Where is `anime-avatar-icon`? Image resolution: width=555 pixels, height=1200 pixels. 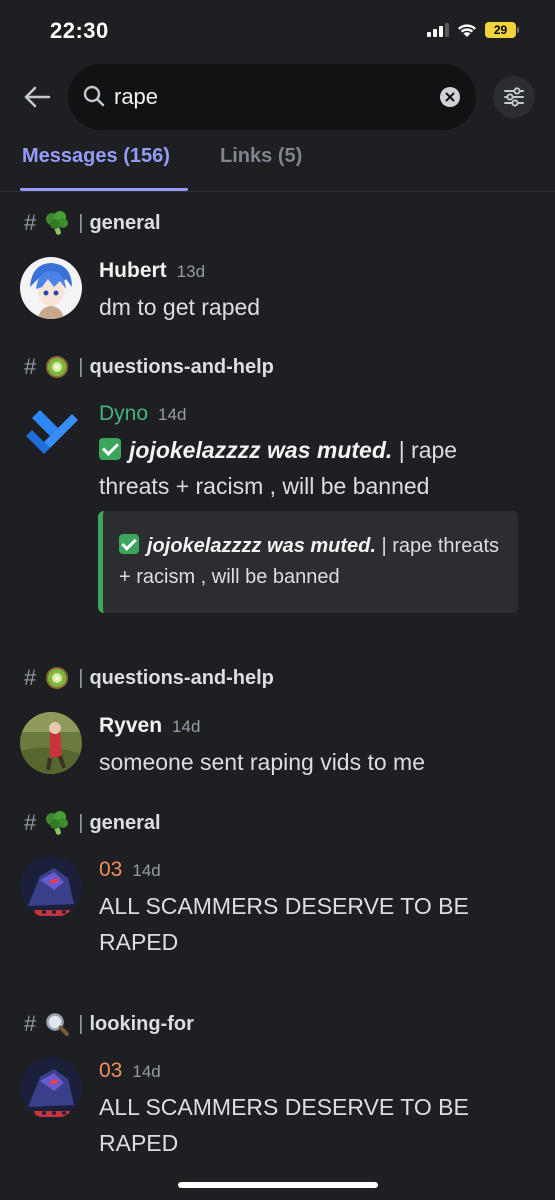 anime-avatar-icon is located at coordinates (51, 288).